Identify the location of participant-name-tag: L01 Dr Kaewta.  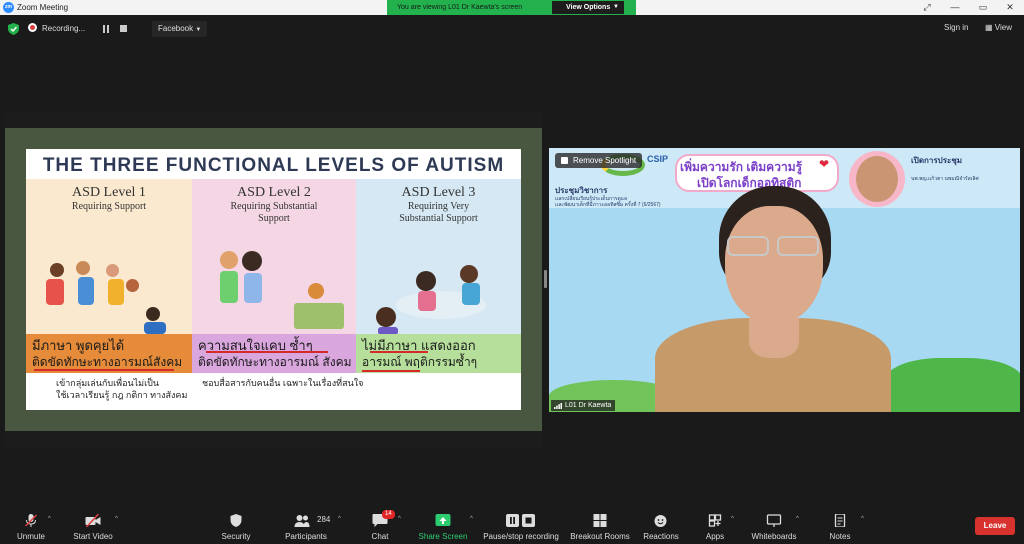
(583, 405).